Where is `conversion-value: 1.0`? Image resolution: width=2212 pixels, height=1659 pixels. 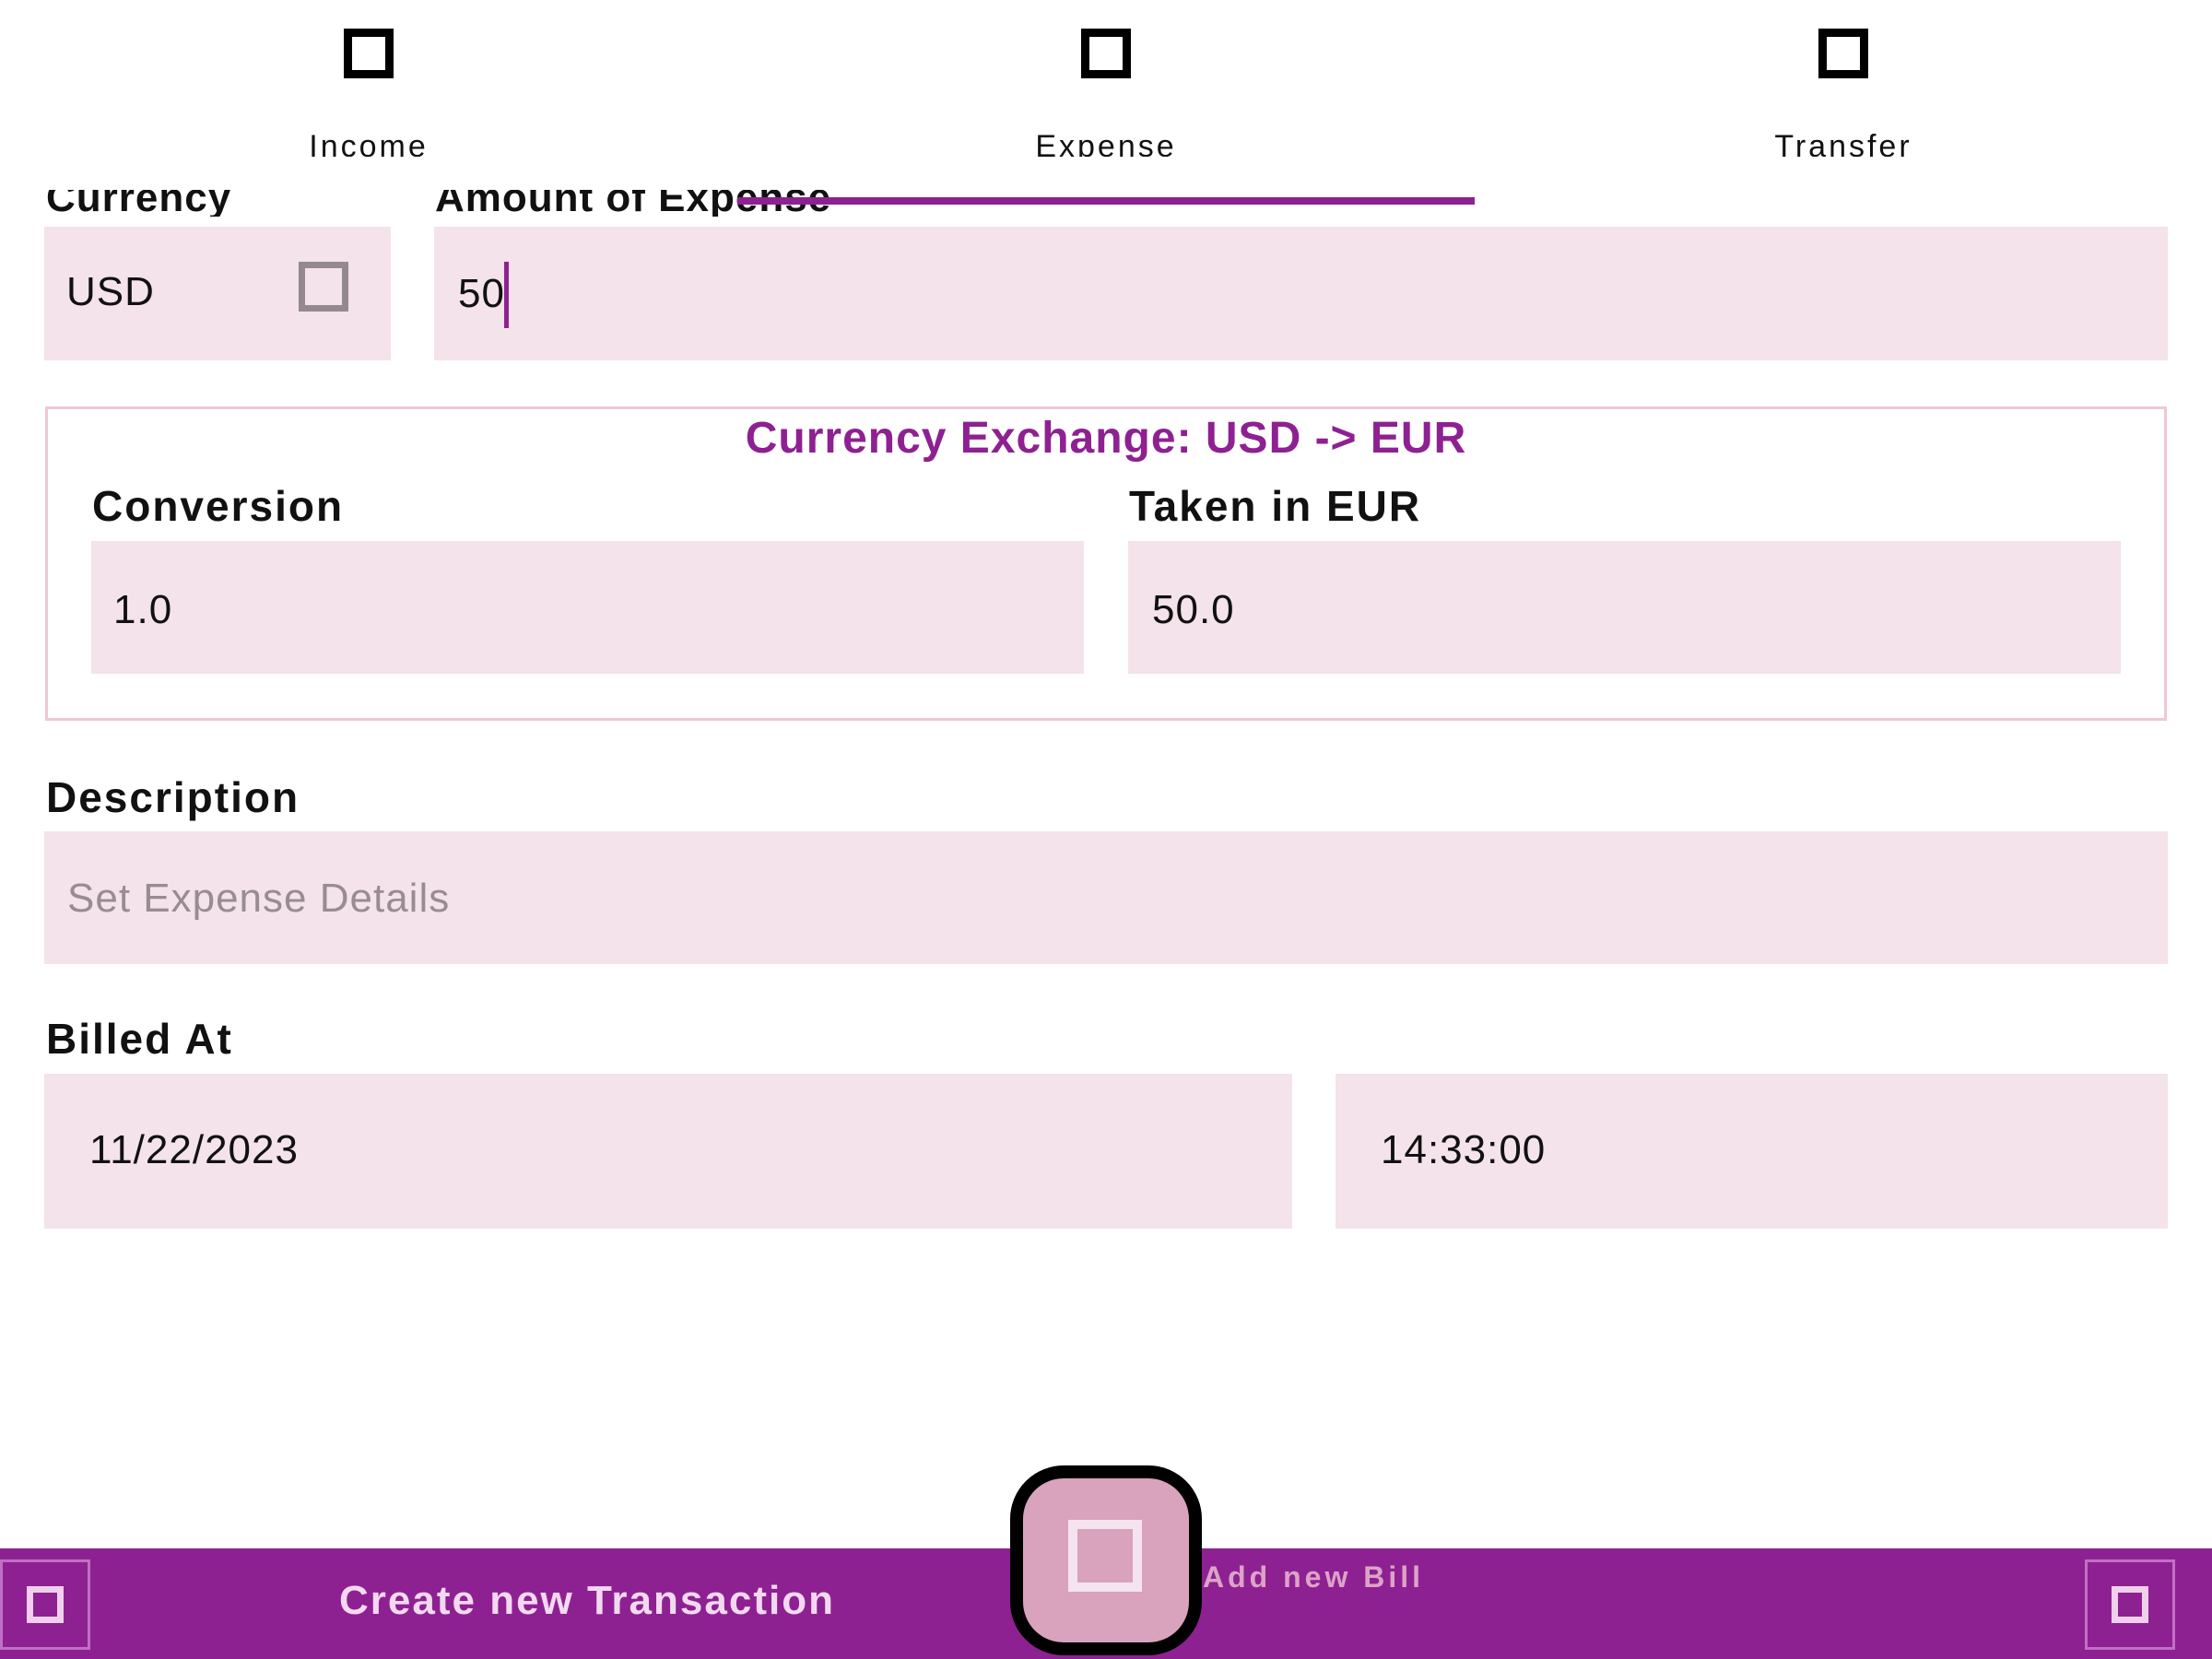
conversion-value: 1.0 is located at coordinates (143, 609).